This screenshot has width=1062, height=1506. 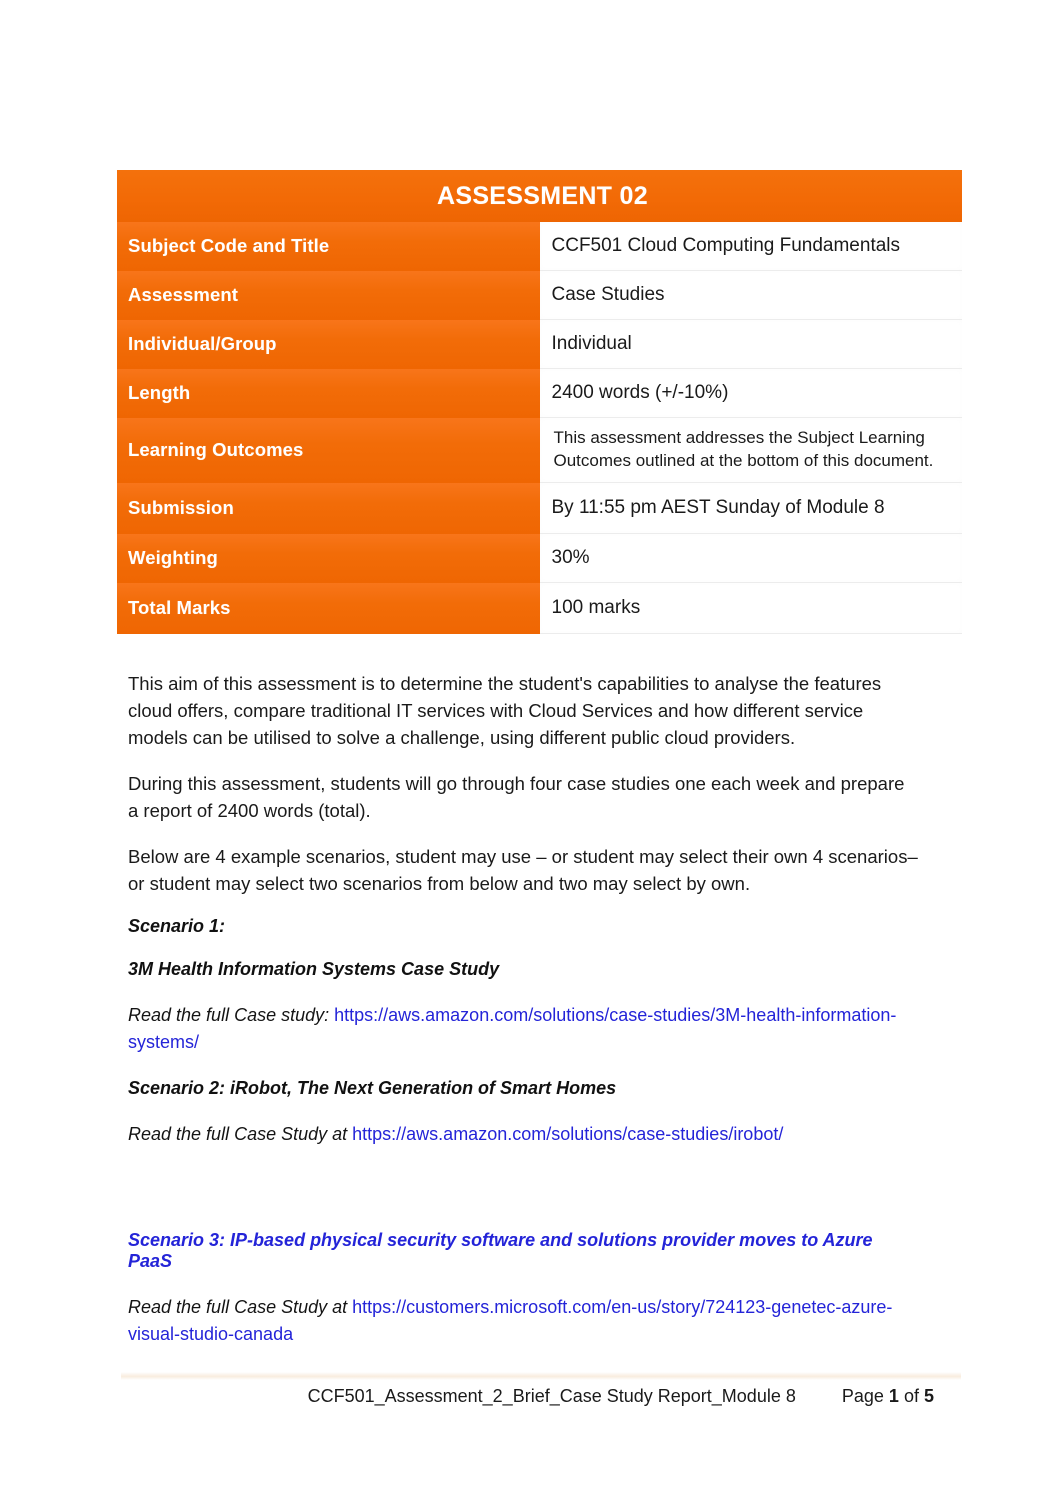 I want to click on row-value-assessment: Case Studies, so click(x=750, y=295).